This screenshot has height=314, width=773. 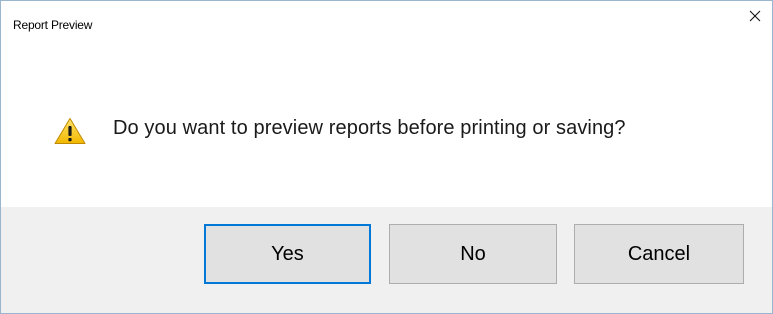 What do you see at coordinates (53, 25) in the screenshot?
I see `window-title: Report Preview` at bounding box center [53, 25].